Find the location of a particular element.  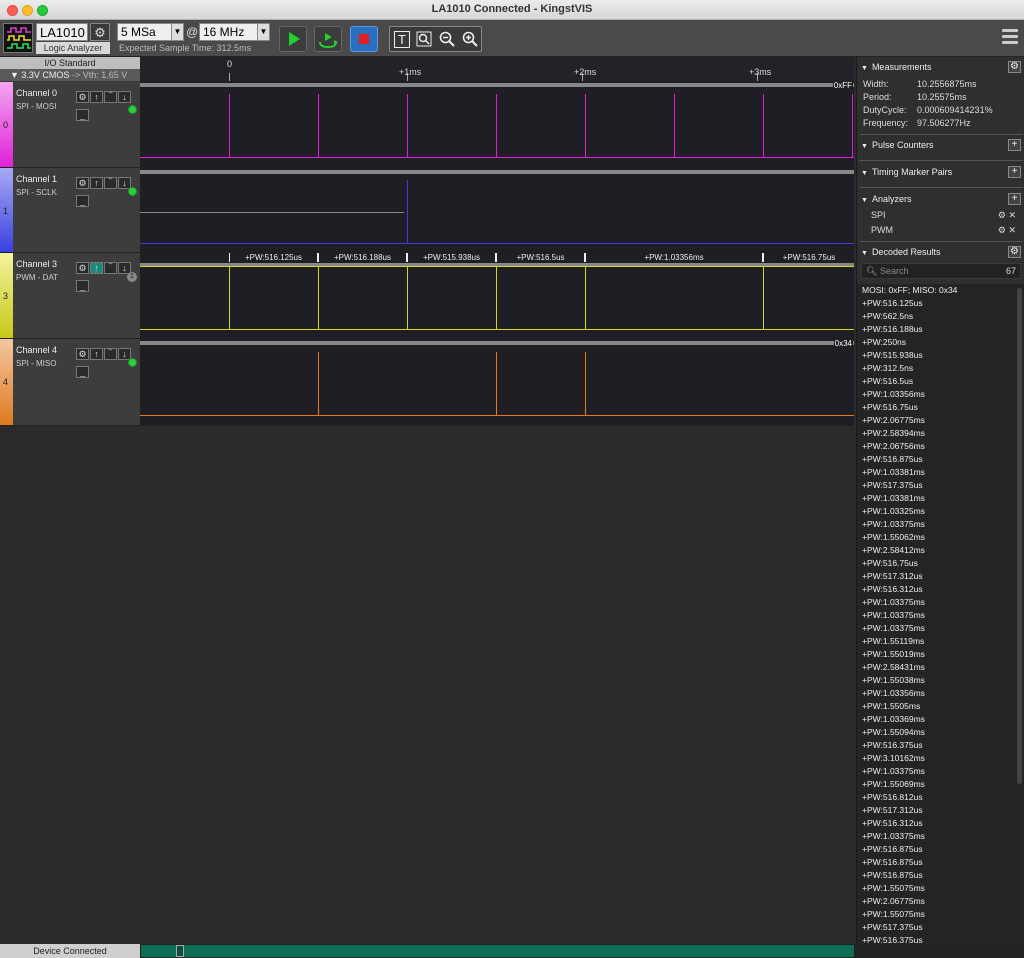

timing-marker-pairs-header: ▼ Timing Marker Pairs + is located at coordinates (940, 172).